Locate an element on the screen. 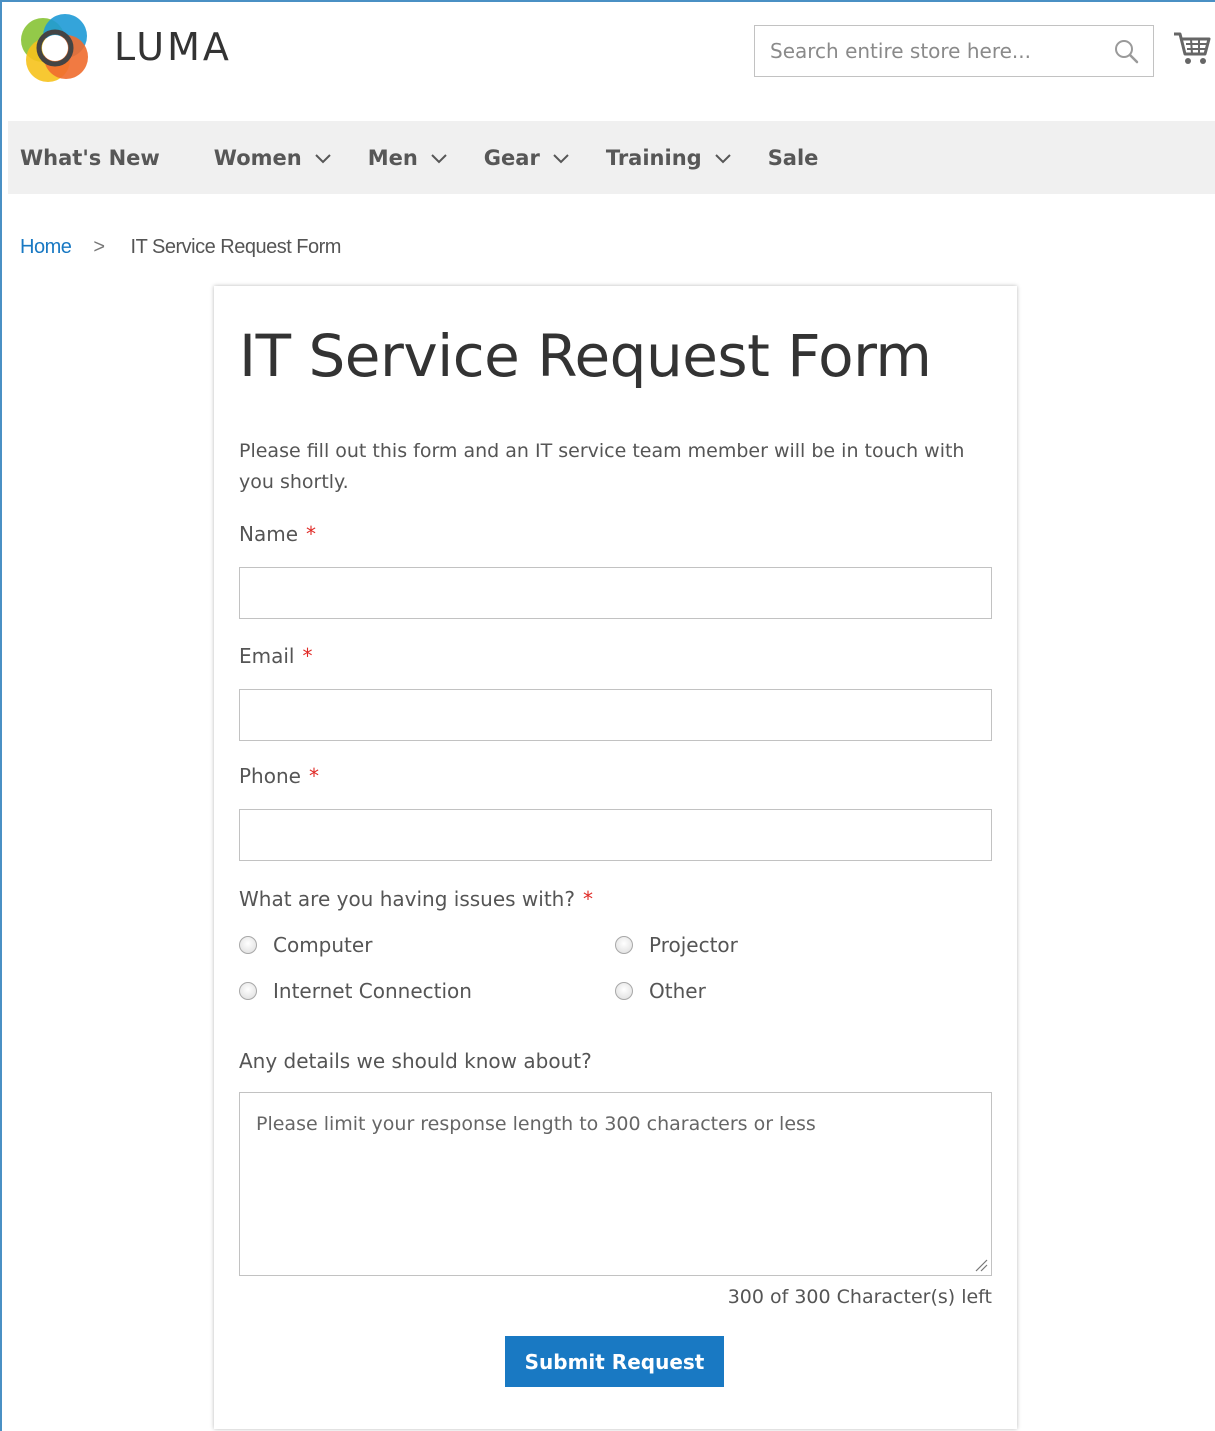  resize-handle-icon is located at coordinates (980, 1264).